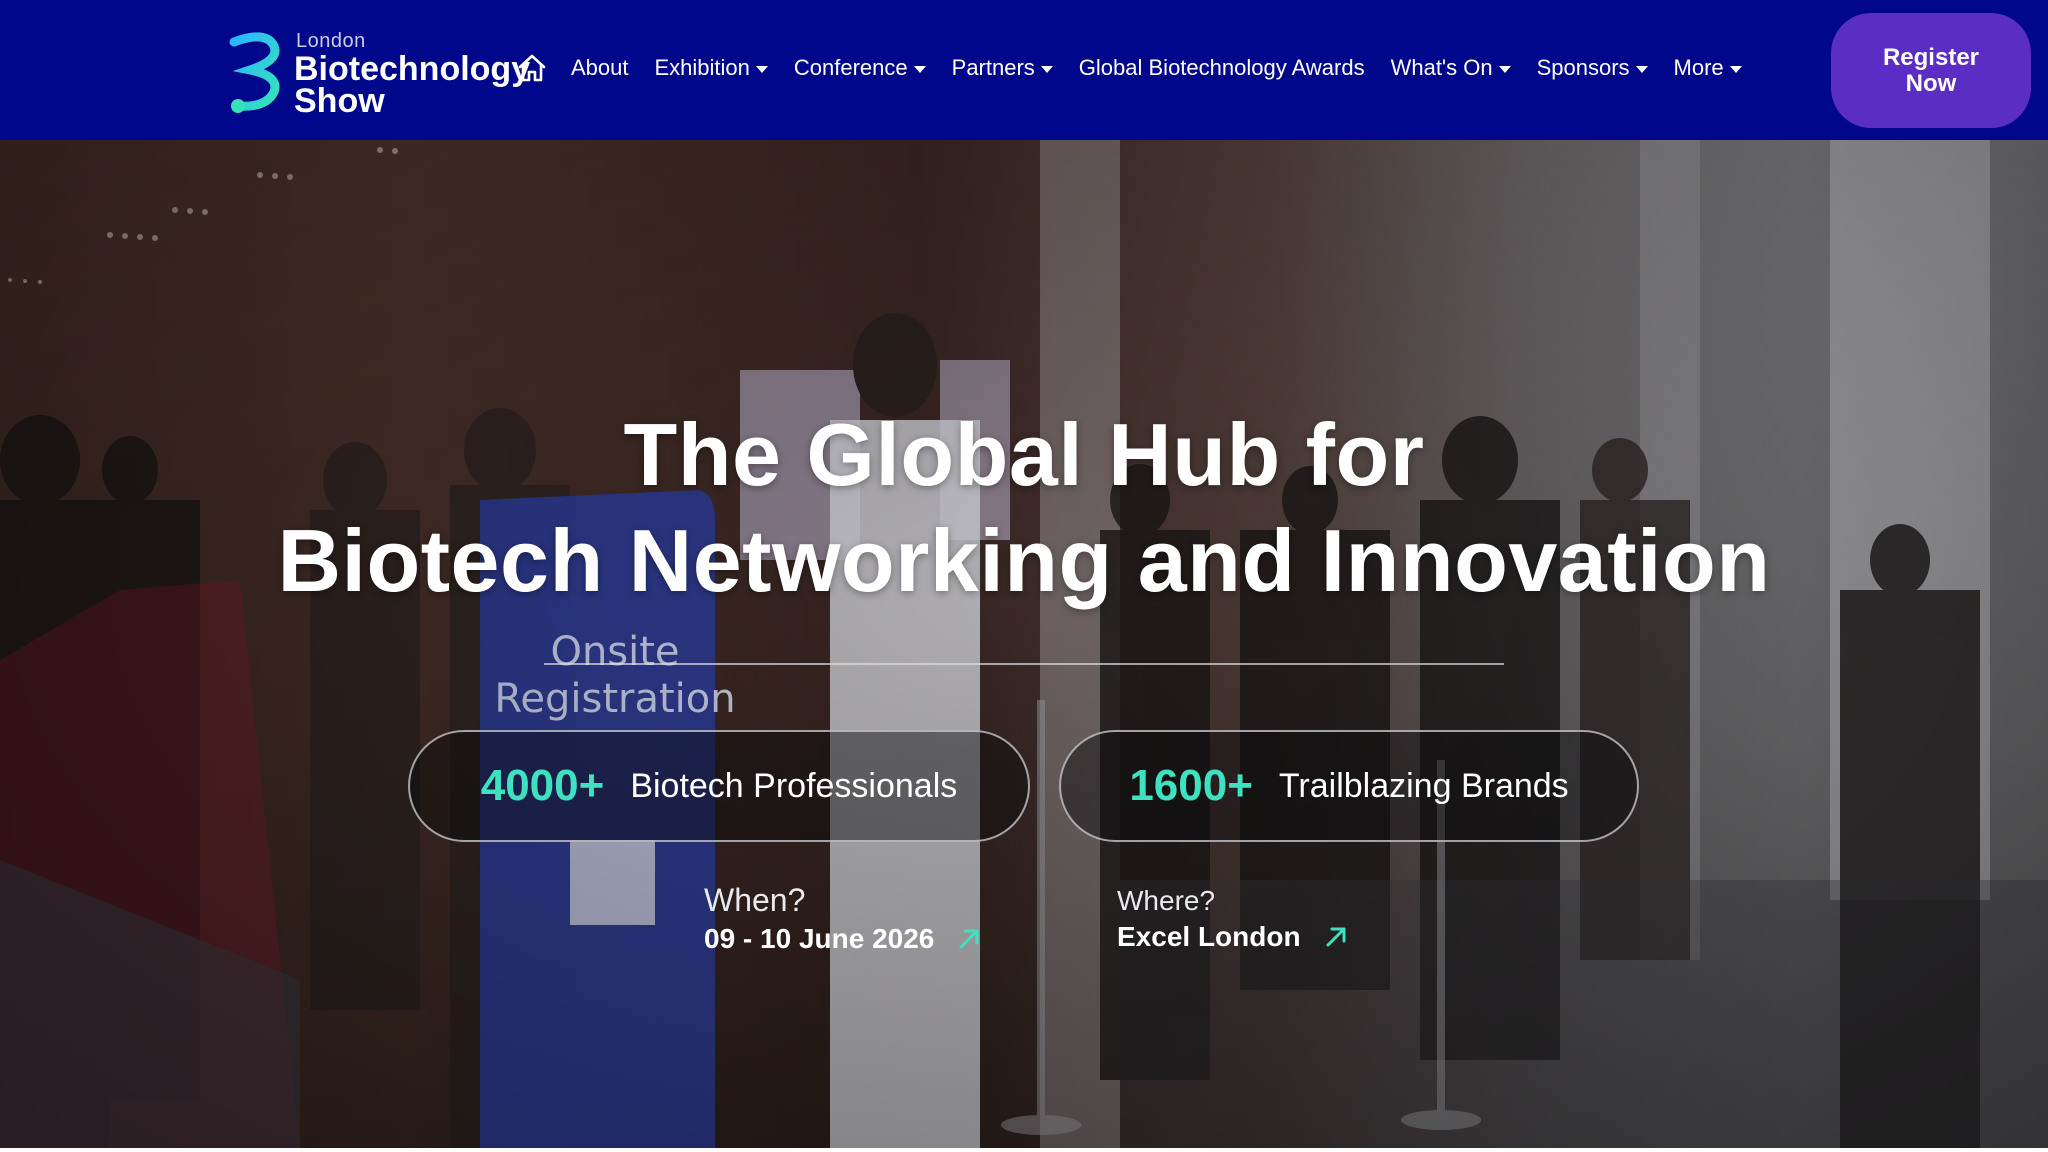  Describe the element at coordinates (1024, 664) in the screenshot. I see `hero-divider` at that location.